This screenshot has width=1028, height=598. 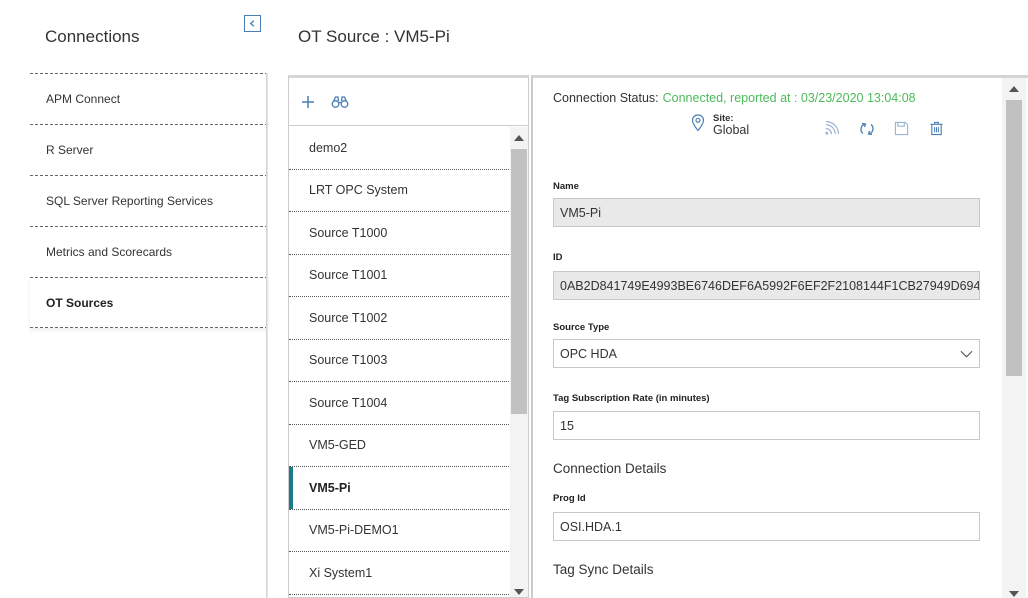 What do you see at coordinates (603, 569) in the screenshot?
I see `tag-sync-details-title: Tag Sync Details` at bounding box center [603, 569].